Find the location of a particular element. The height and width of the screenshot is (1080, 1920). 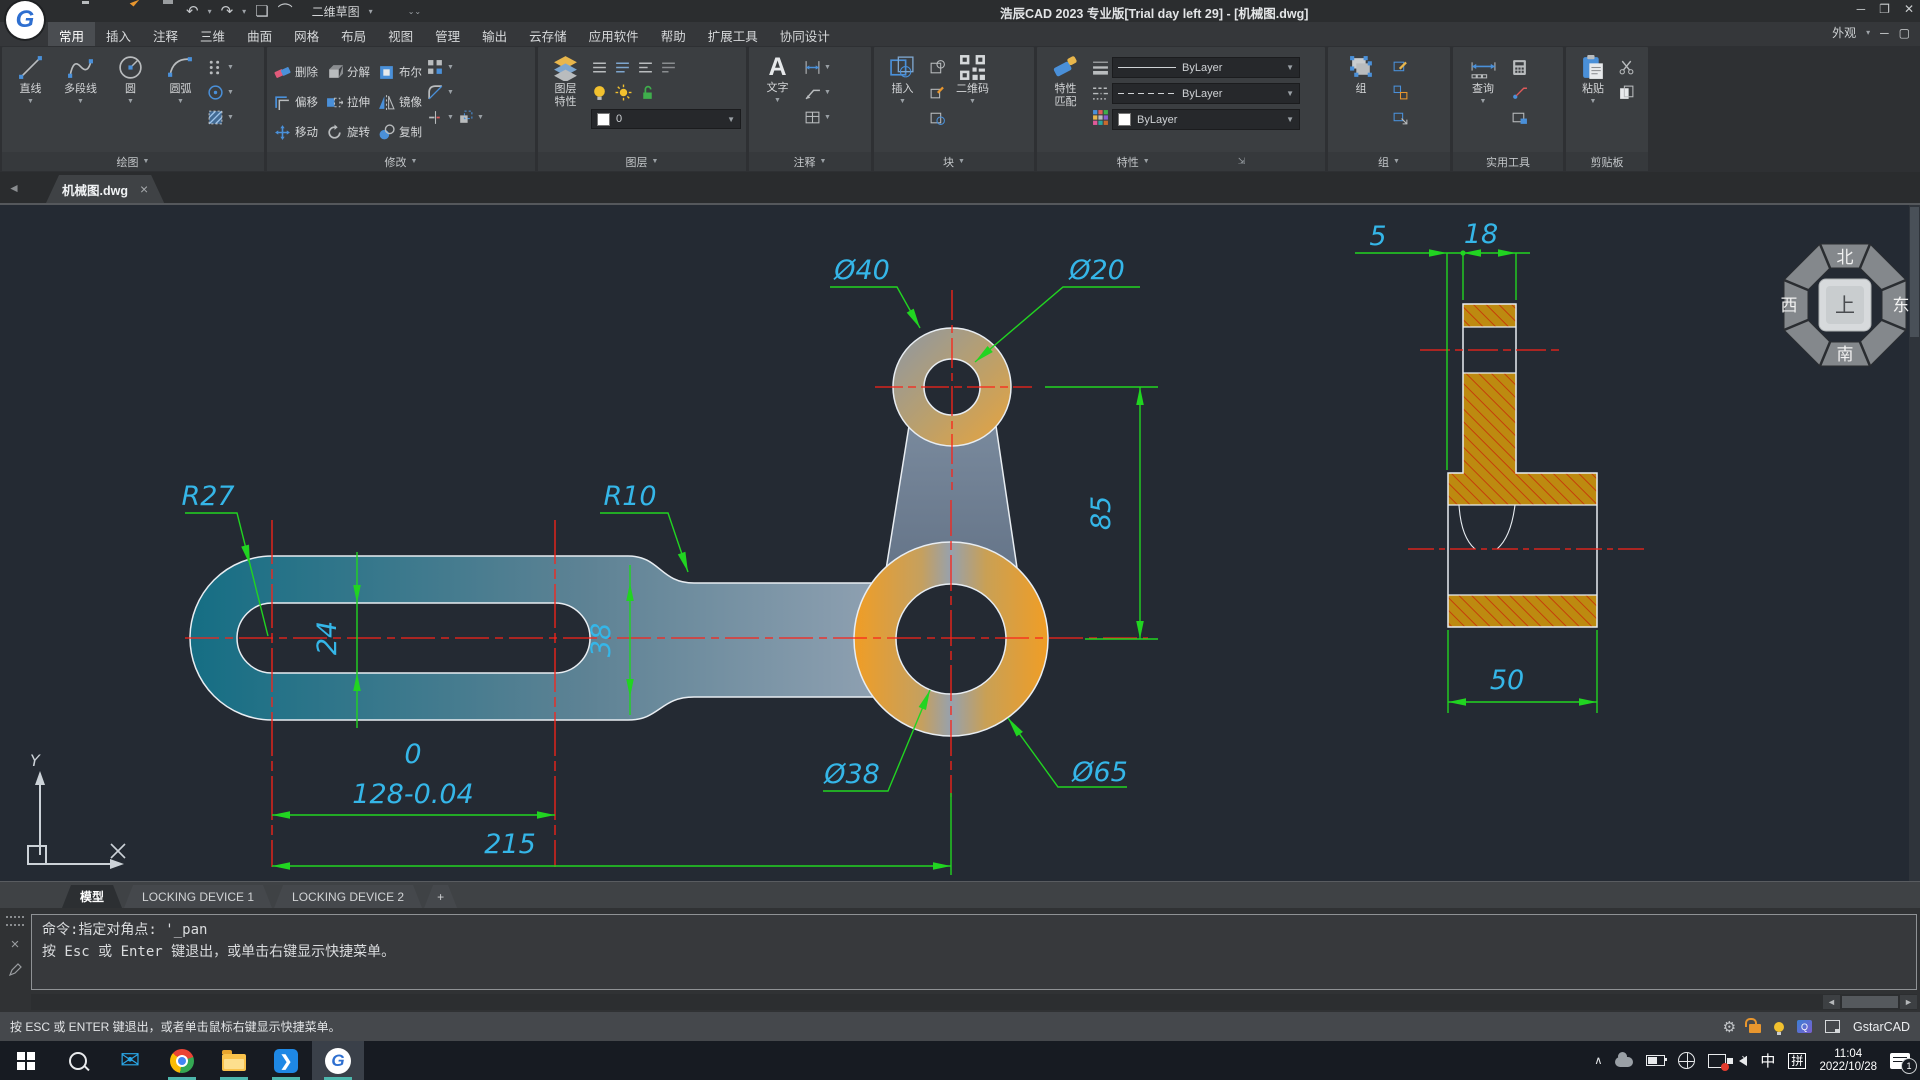

color-grid-icon is located at coordinates (1100, 117).